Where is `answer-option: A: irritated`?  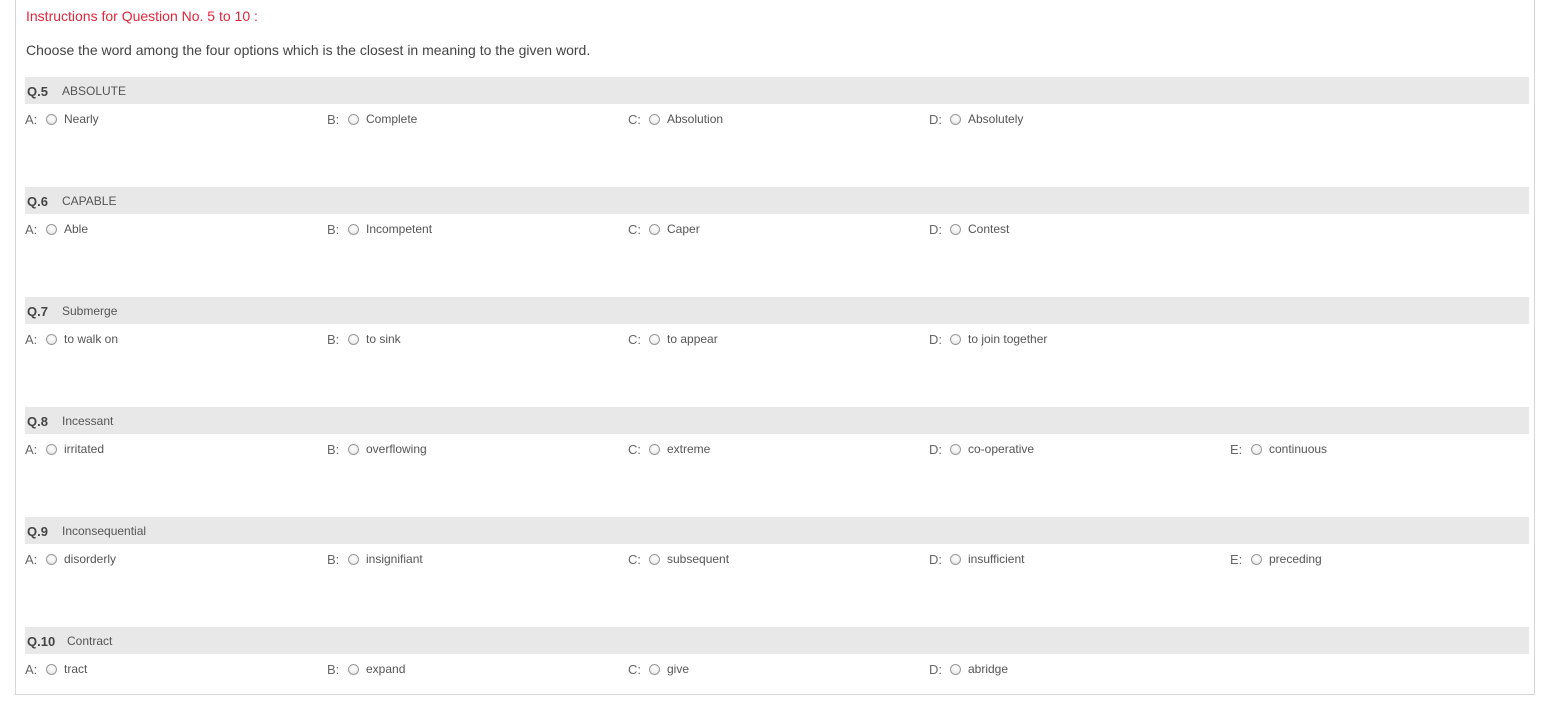 answer-option: A: irritated is located at coordinates (64, 449).